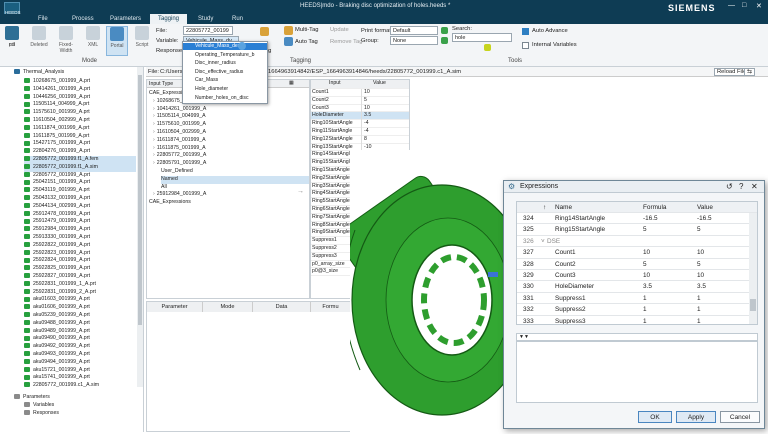  Describe the element at coordinates (56, 105) in the screenshot. I see `tree-item: 11505114_004999_A.prt` at that location.